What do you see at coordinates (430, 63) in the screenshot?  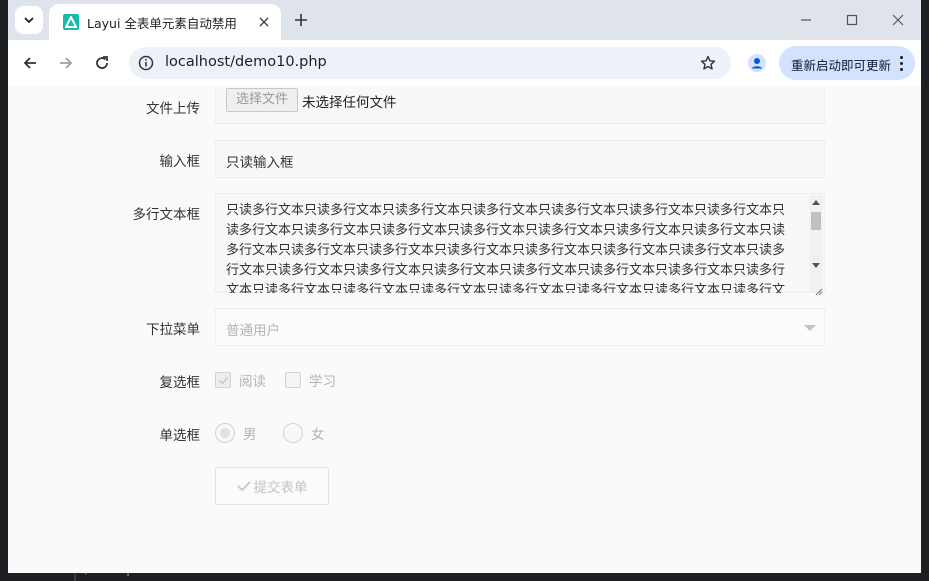 I see `address-bar: localhost/demo10.php` at bounding box center [430, 63].